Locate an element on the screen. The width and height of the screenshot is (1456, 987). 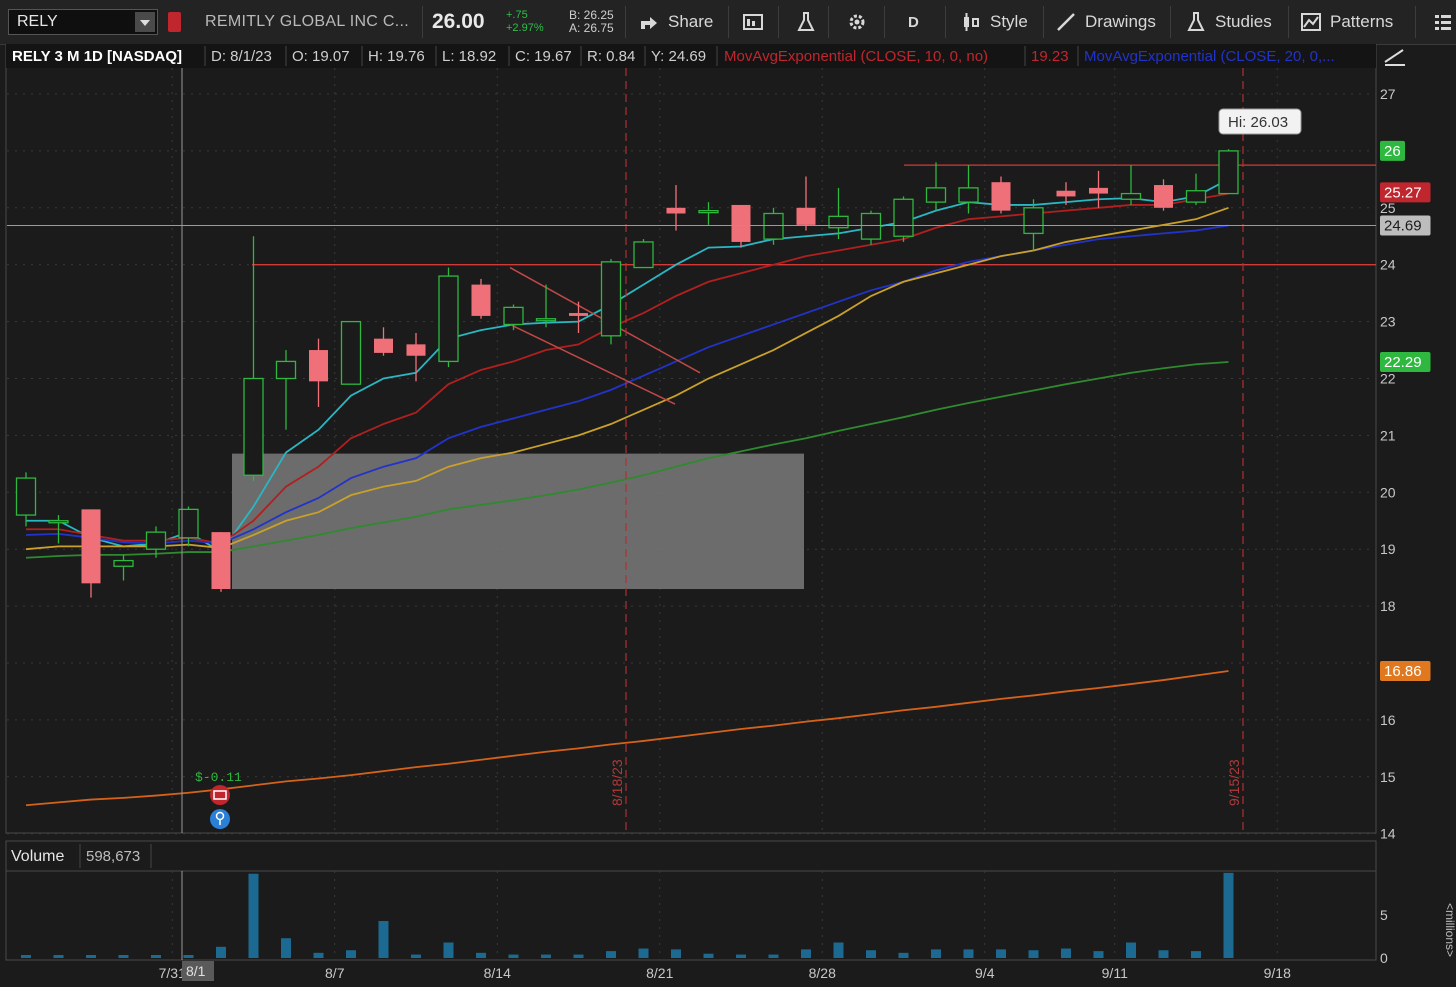
bid-ask: B: 26.25 A: 26.75 is located at coordinates (591, 22).